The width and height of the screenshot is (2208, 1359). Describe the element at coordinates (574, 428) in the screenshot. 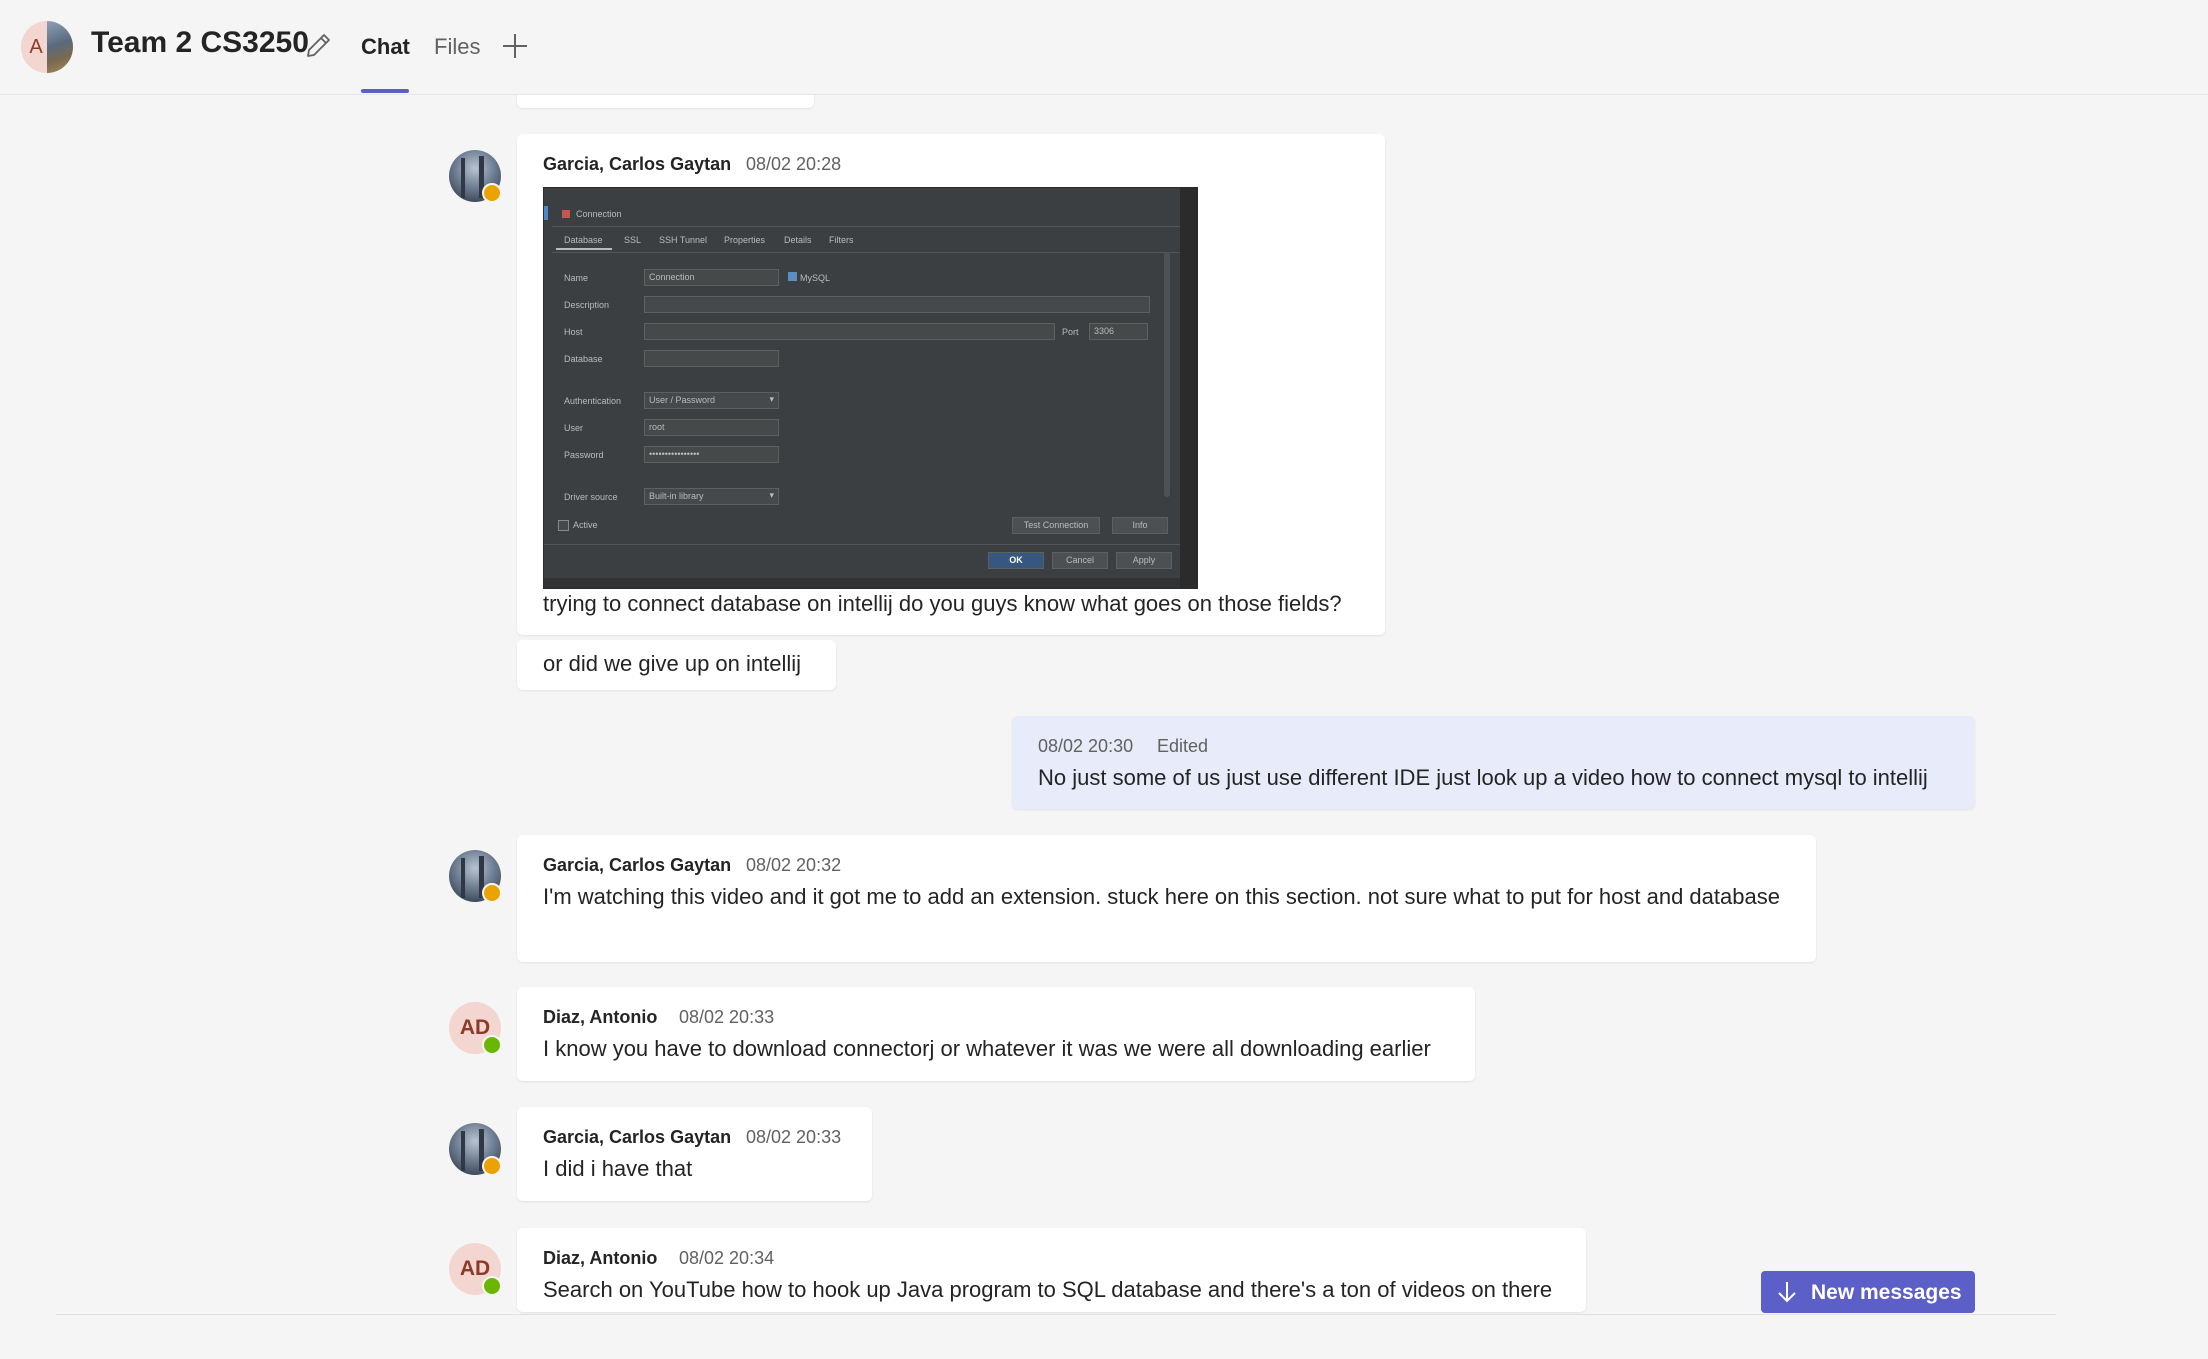

I see `user-label: User` at that location.